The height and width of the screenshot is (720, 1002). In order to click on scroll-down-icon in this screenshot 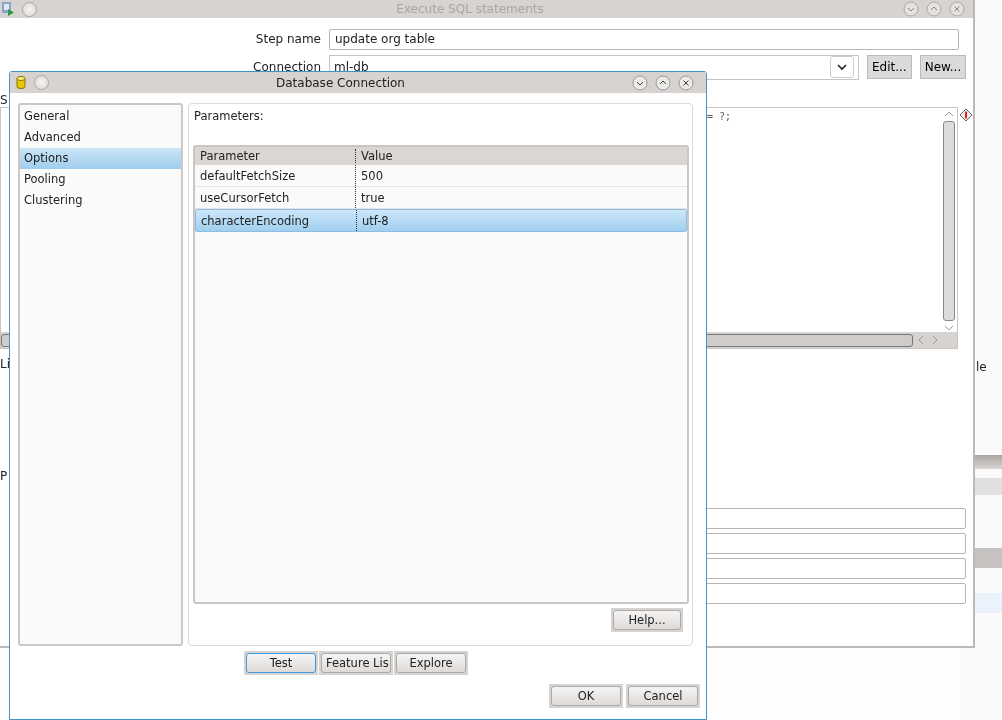, I will do `click(949, 328)`.